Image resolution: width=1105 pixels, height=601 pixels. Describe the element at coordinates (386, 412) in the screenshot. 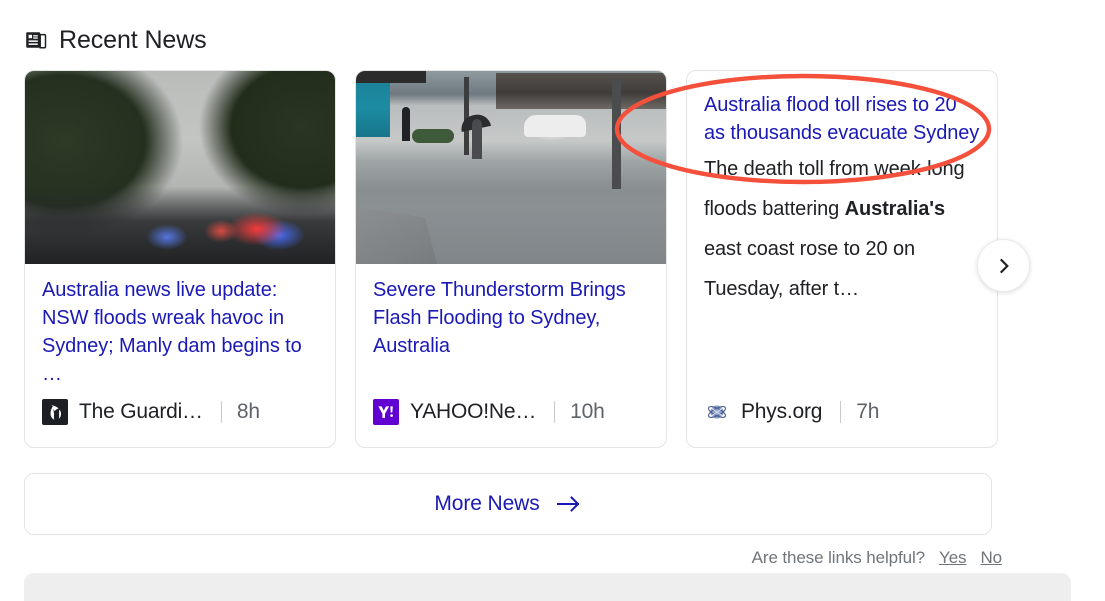

I see `yahoo-news-logo` at that location.